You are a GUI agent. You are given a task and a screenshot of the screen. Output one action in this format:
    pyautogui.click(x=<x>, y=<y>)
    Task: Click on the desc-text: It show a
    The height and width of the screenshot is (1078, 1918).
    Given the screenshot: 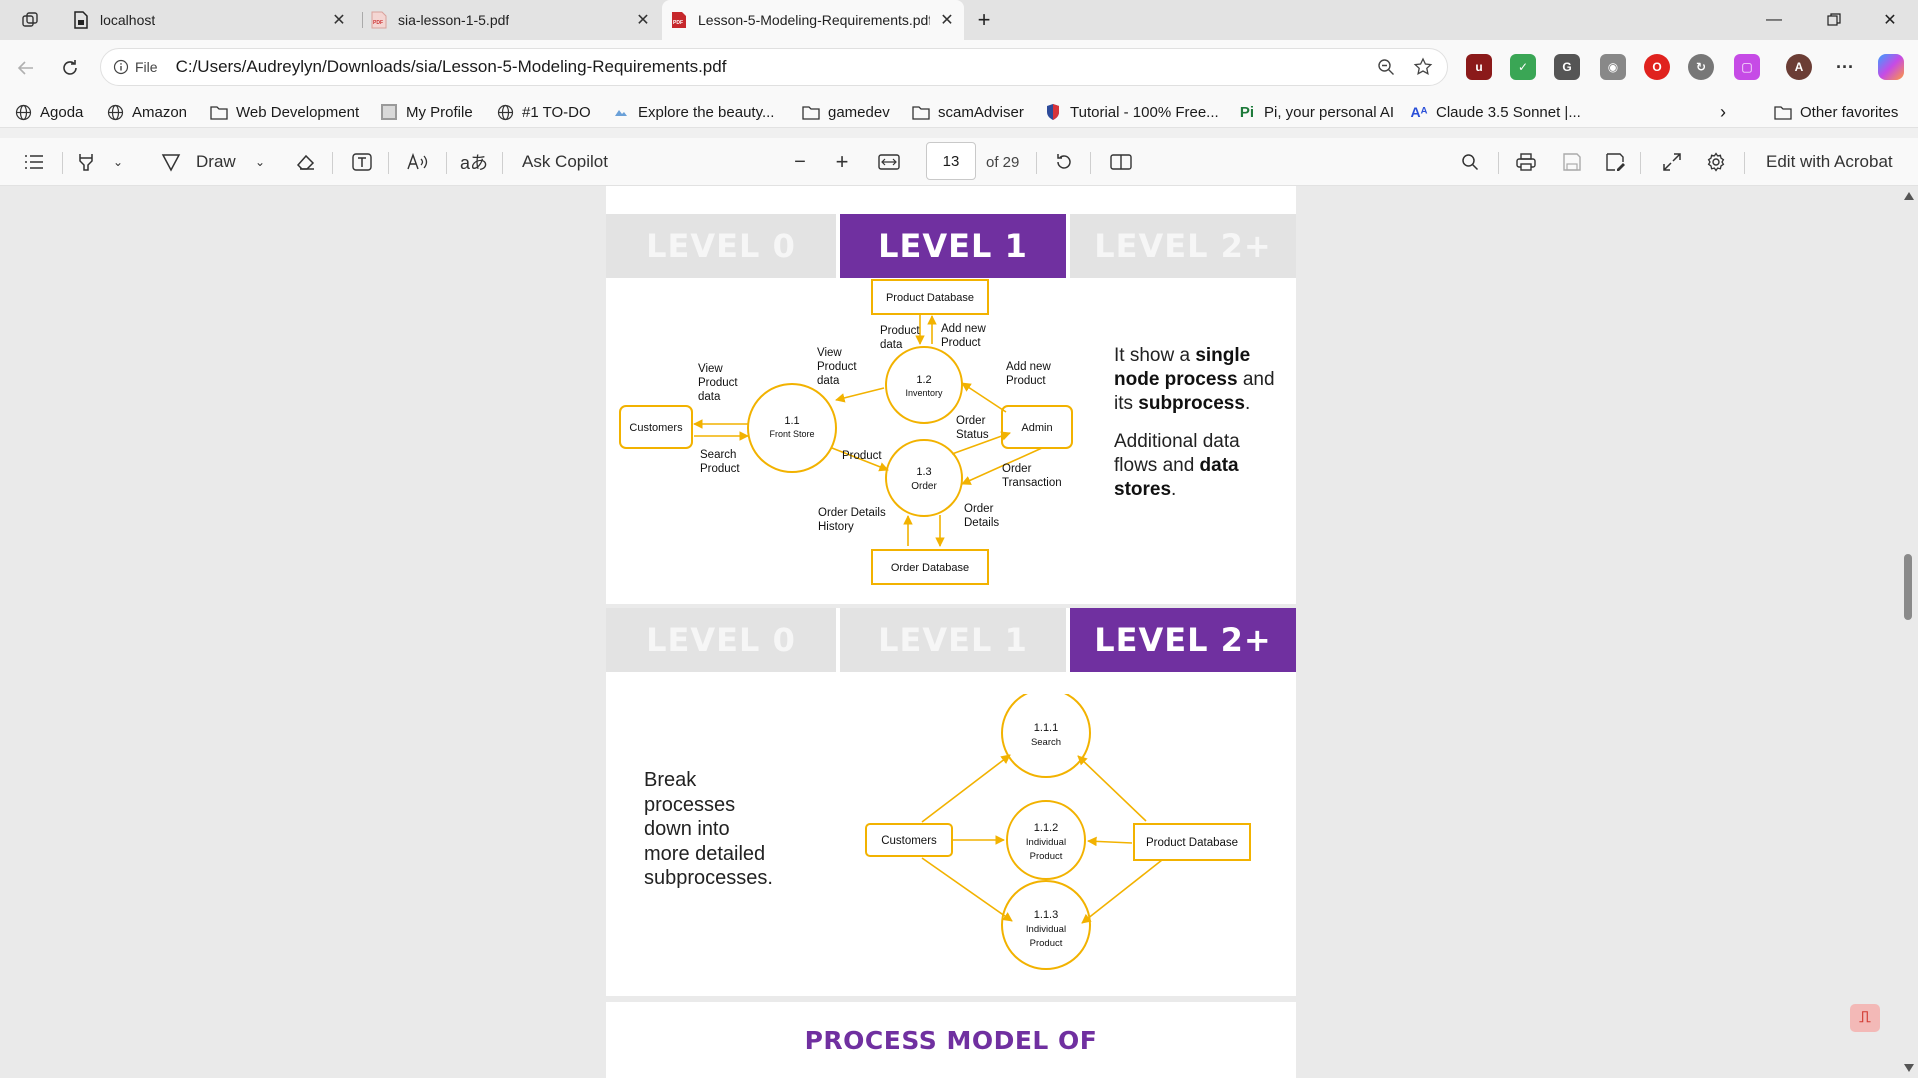 What is the action you would take?
    pyautogui.click(x=1155, y=355)
    